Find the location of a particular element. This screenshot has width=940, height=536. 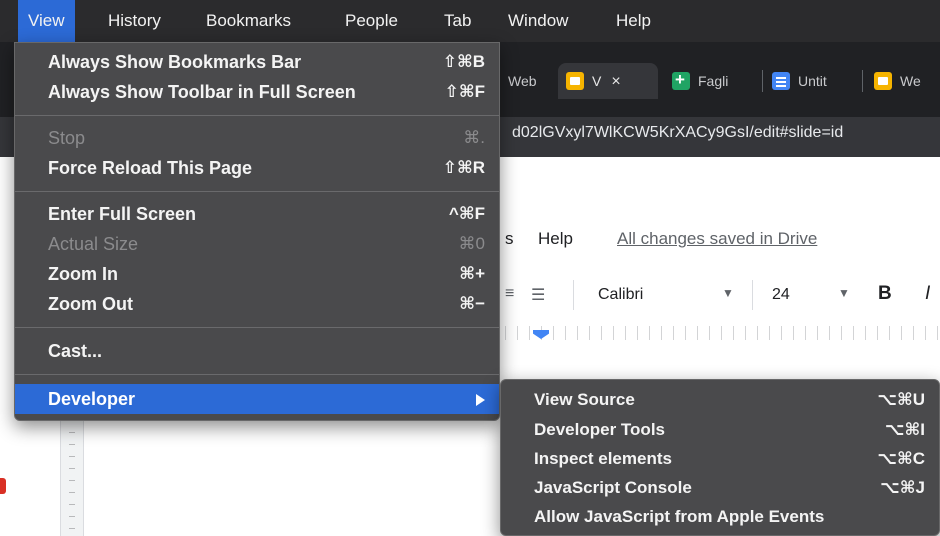

menu-item-label: Developer Tools is located at coordinates (599, 429).